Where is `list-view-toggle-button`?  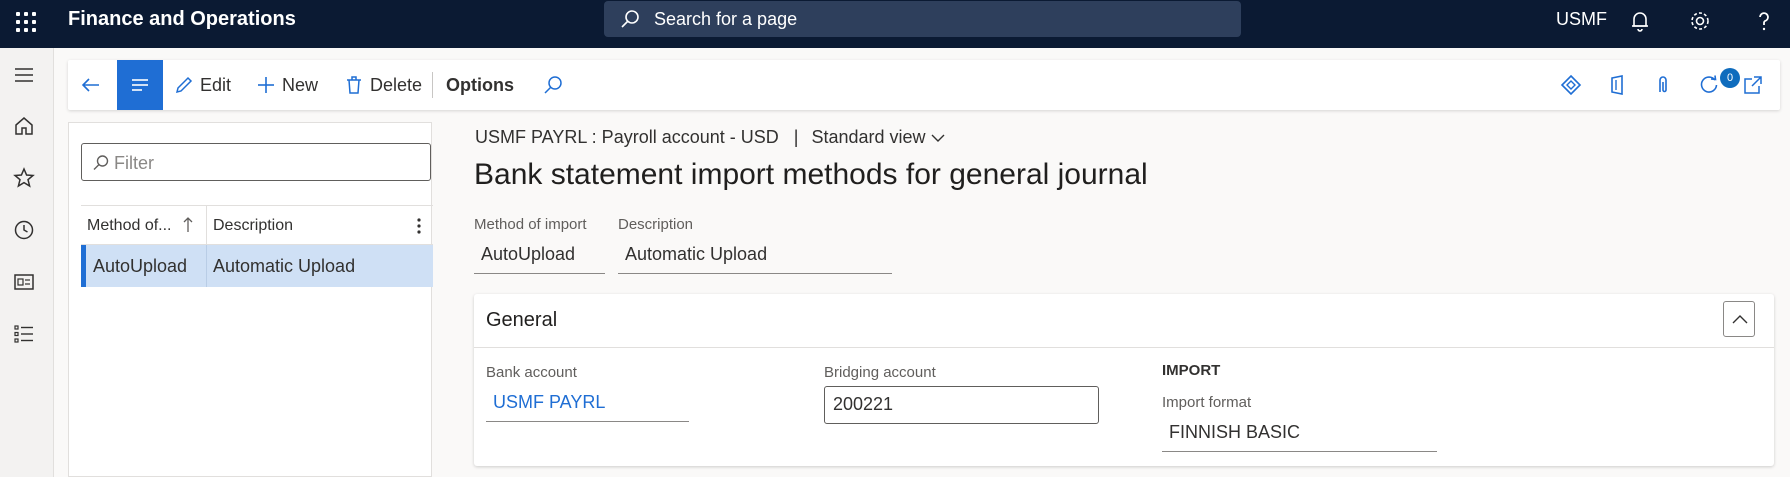 list-view-toggle-button is located at coordinates (140, 85).